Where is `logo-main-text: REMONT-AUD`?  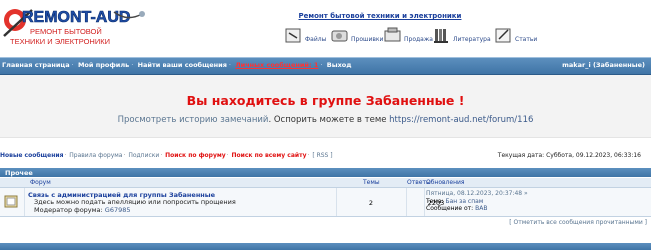 logo-main-text: REMONT-AUD is located at coordinates (76, 17).